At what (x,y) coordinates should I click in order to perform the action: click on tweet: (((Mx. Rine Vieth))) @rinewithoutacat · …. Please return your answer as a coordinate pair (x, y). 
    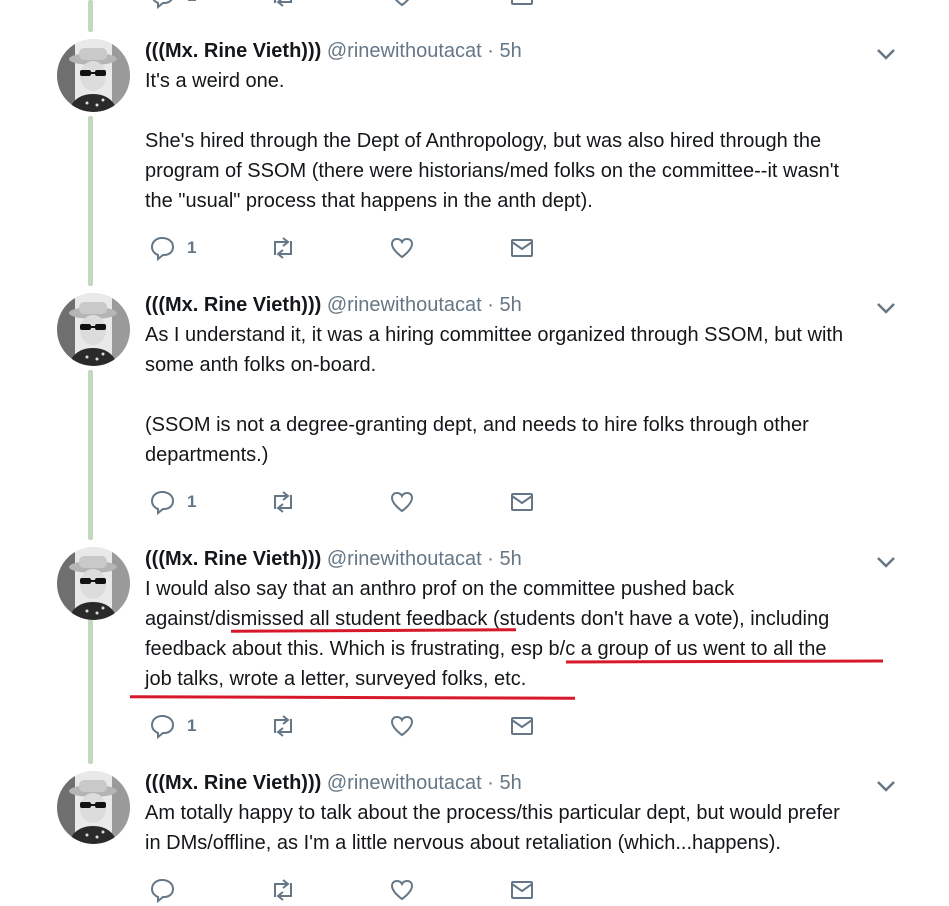
    Looking at the image, I should click on (474, 836).